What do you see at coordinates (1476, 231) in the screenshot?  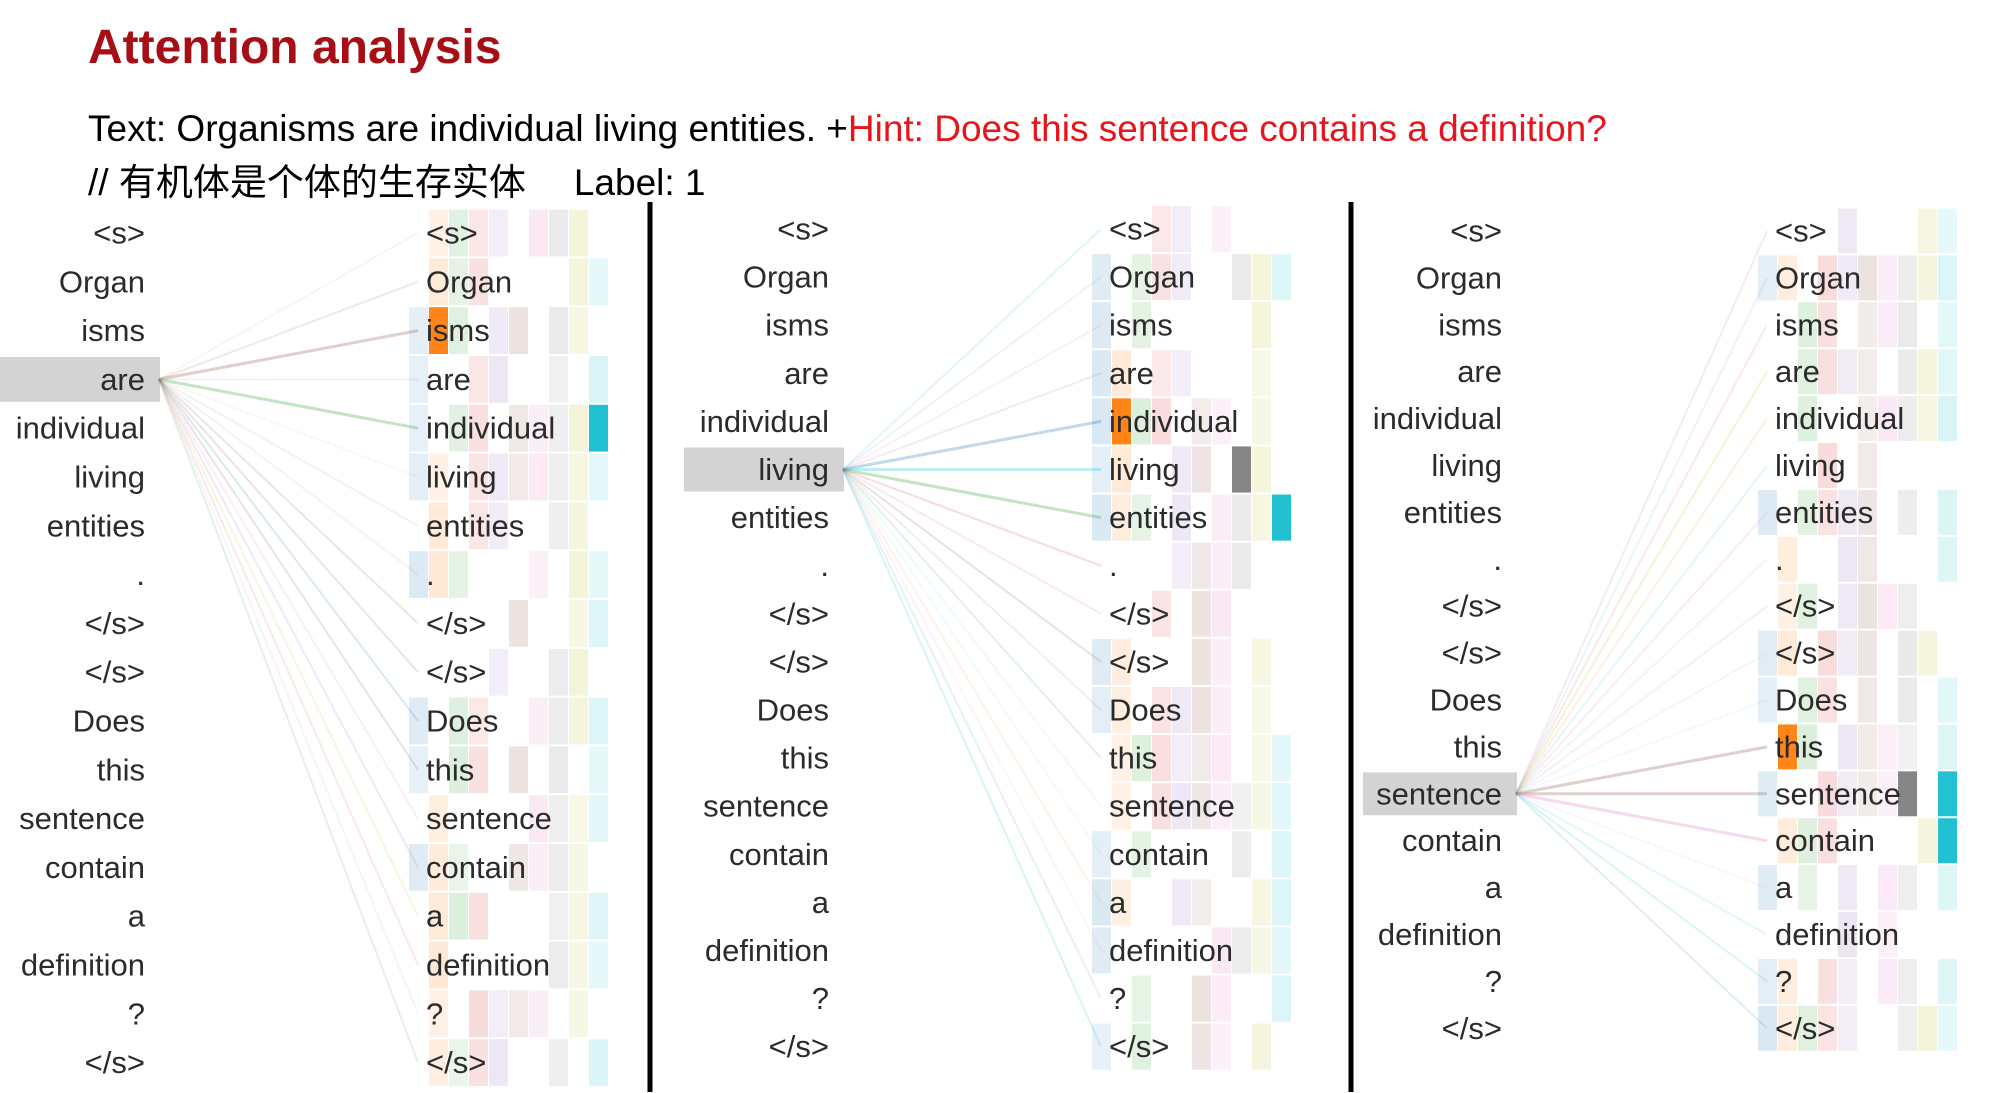 I see `left-token: <s>` at bounding box center [1476, 231].